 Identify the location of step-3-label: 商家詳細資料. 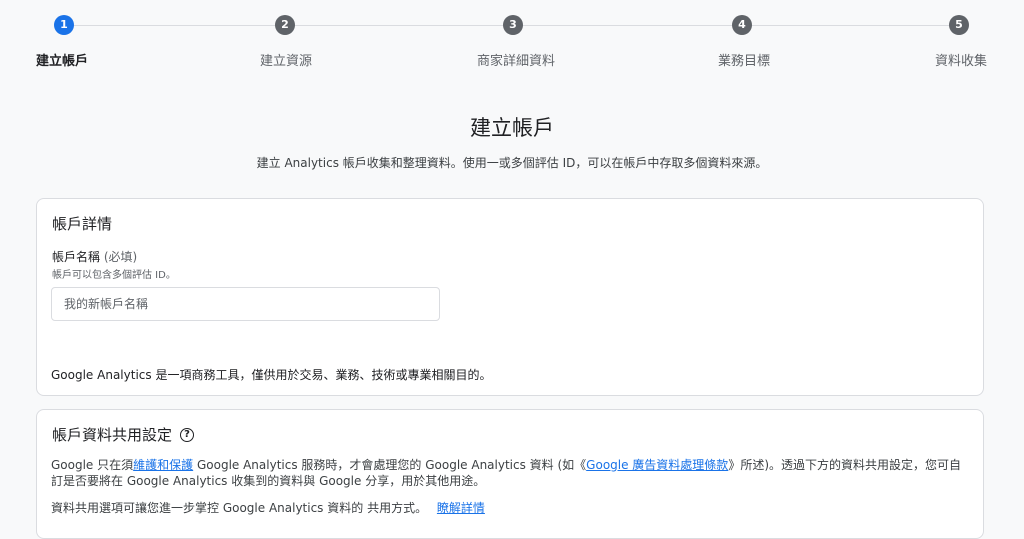
(516, 61).